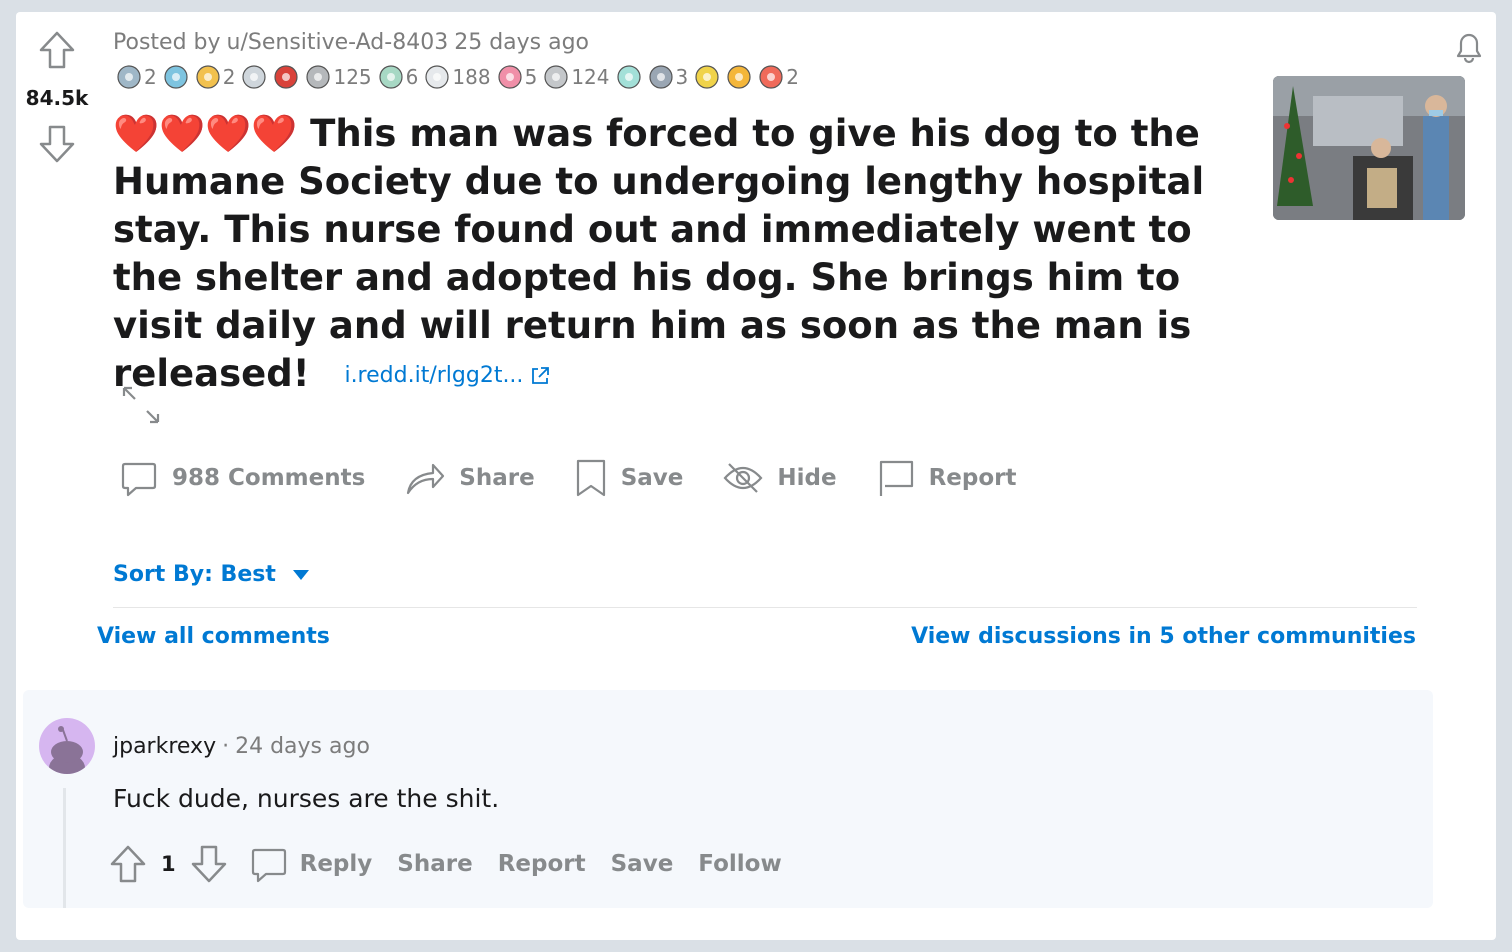 Image resolution: width=1512 pixels, height=952 pixels. Describe the element at coordinates (652, 478) in the screenshot. I see `save-label: Save` at that location.